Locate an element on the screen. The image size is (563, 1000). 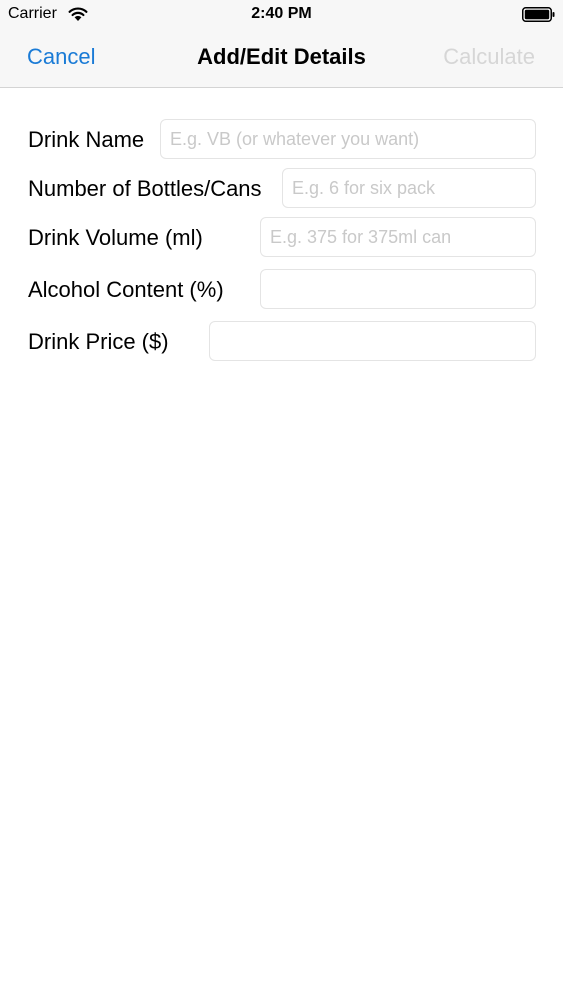
form-row-drink-name: Drink Name is located at coordinates (281, 140).